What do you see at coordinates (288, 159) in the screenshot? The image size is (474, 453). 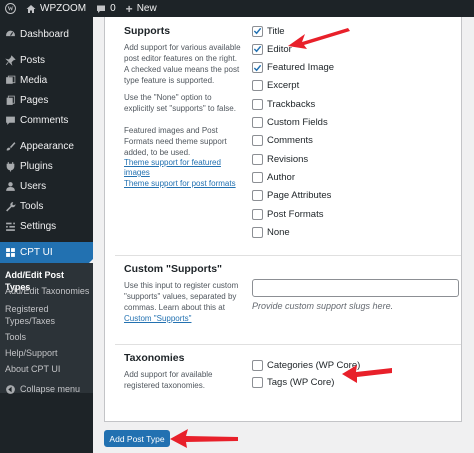 I see `supports-option-label: Revisions` at bounding box center [288, 159].